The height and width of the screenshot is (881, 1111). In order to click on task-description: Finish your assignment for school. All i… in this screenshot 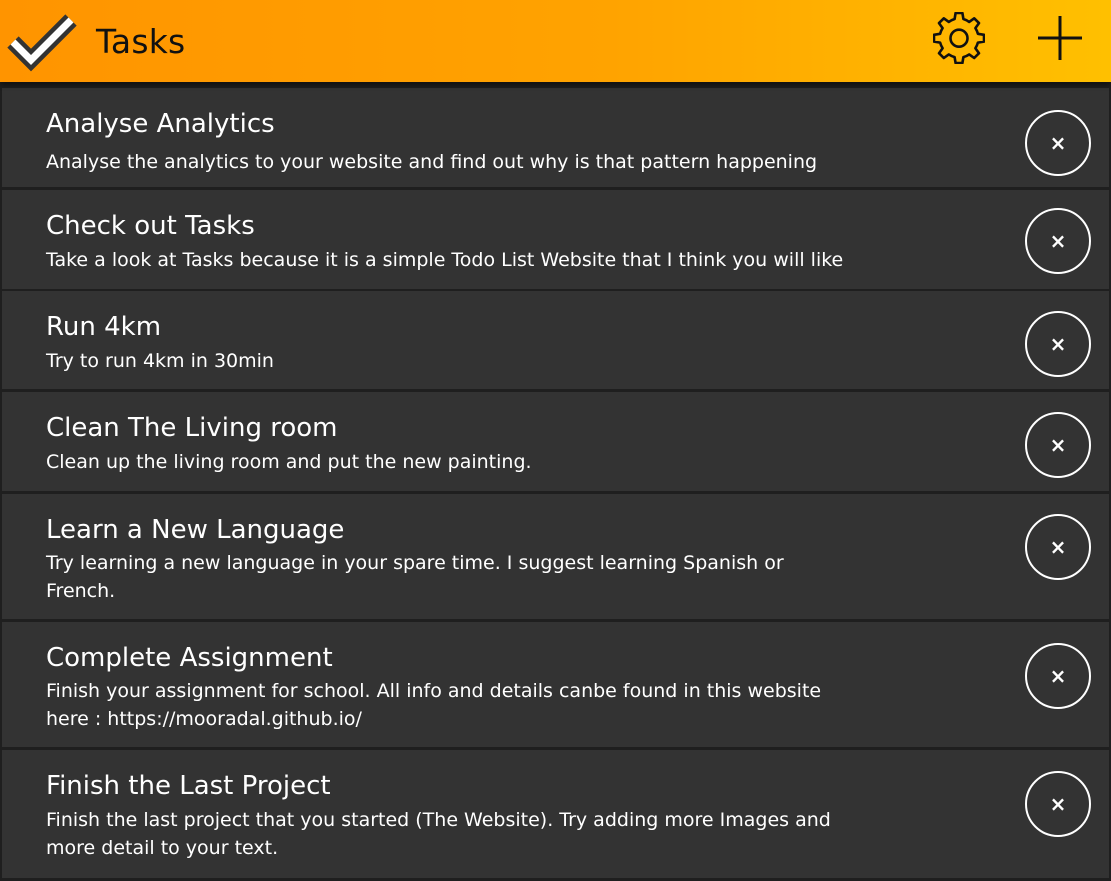, I will do `click(434, 705)`.